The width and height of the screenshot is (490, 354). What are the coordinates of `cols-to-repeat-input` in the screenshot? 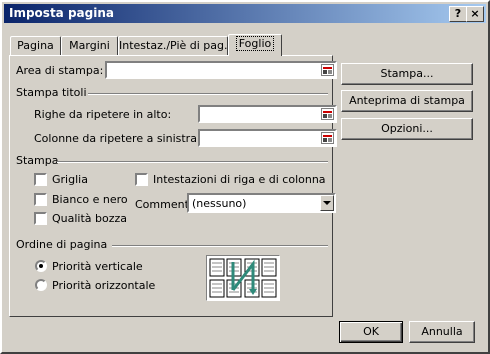 It's located at (267, 138).